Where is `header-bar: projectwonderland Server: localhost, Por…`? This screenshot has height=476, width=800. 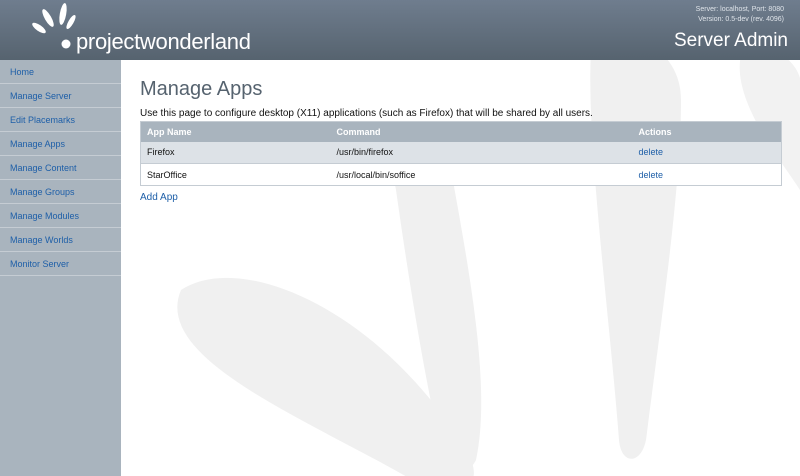 header-bar: projectwonderland Server: localhost, Por… is located at coordinates (400, 30).